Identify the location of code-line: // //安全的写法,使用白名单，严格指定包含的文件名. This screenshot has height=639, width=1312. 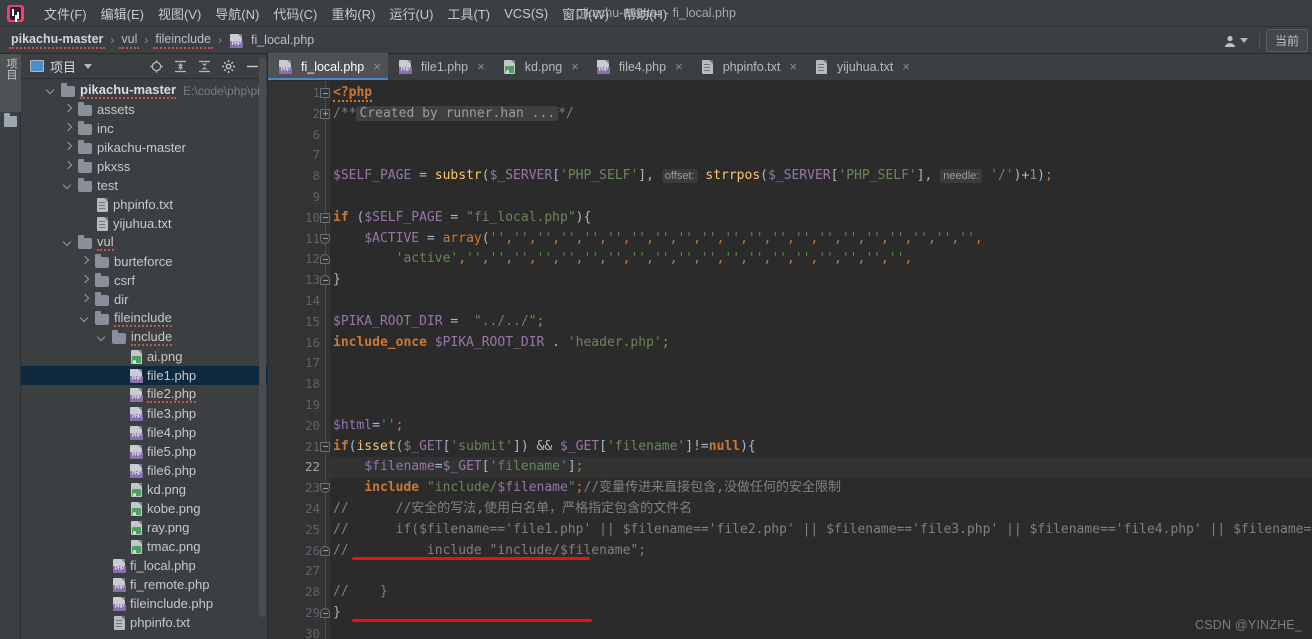
(821, 509).